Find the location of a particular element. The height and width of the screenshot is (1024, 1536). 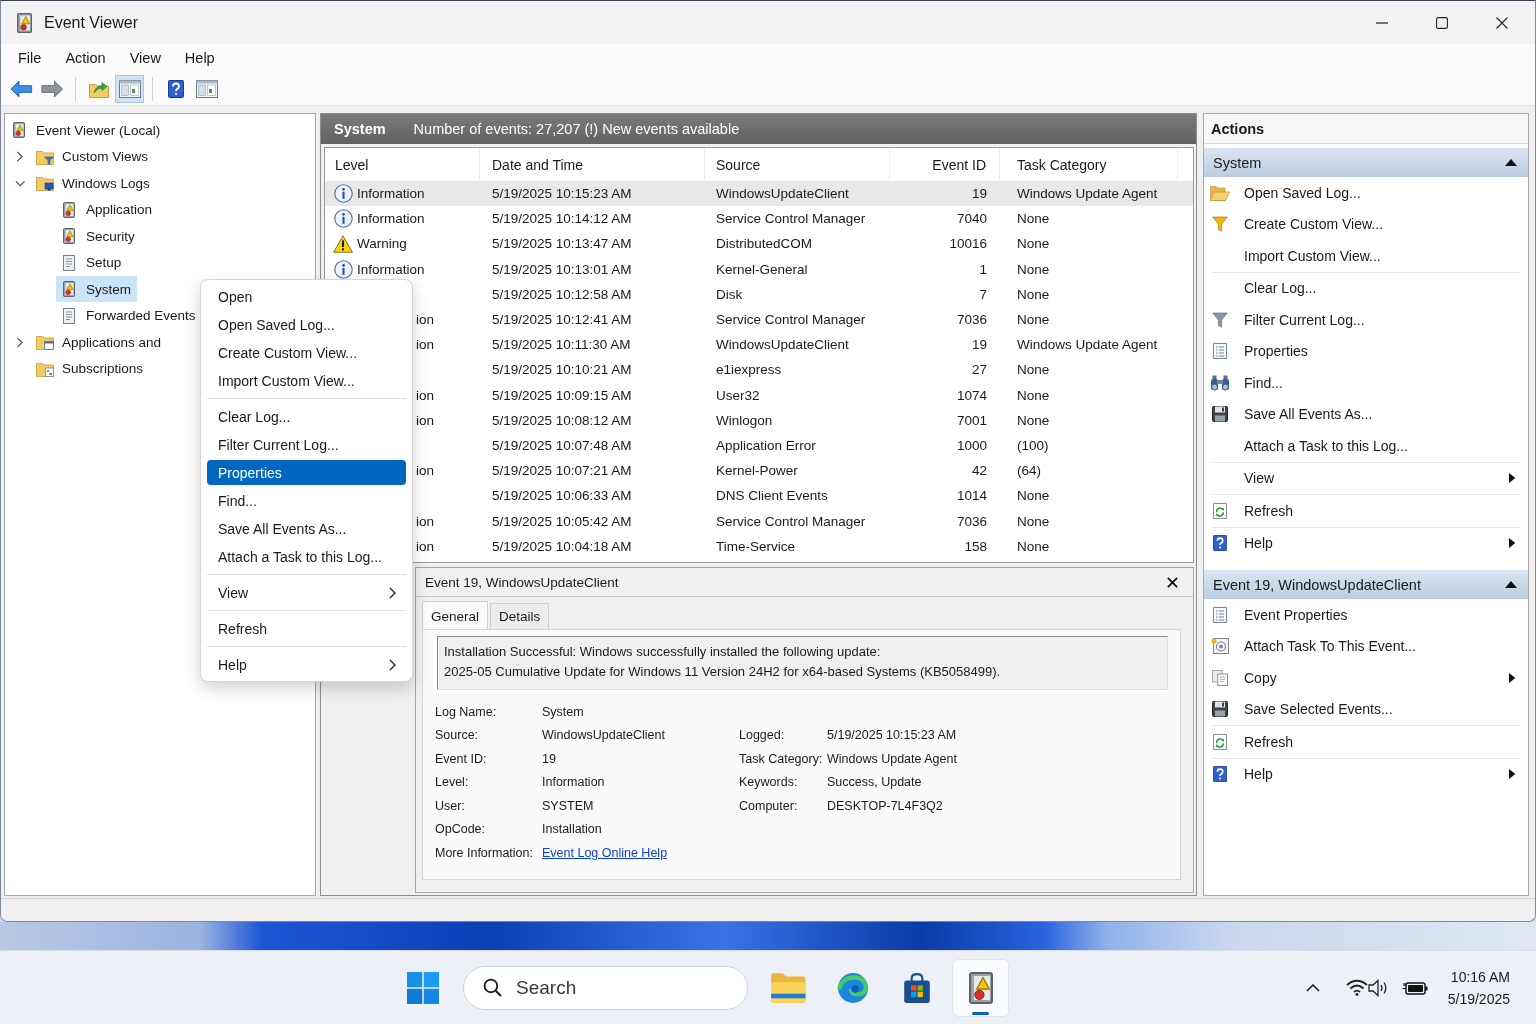

tree-item: Custom Views is located at coordinates (93, 156).